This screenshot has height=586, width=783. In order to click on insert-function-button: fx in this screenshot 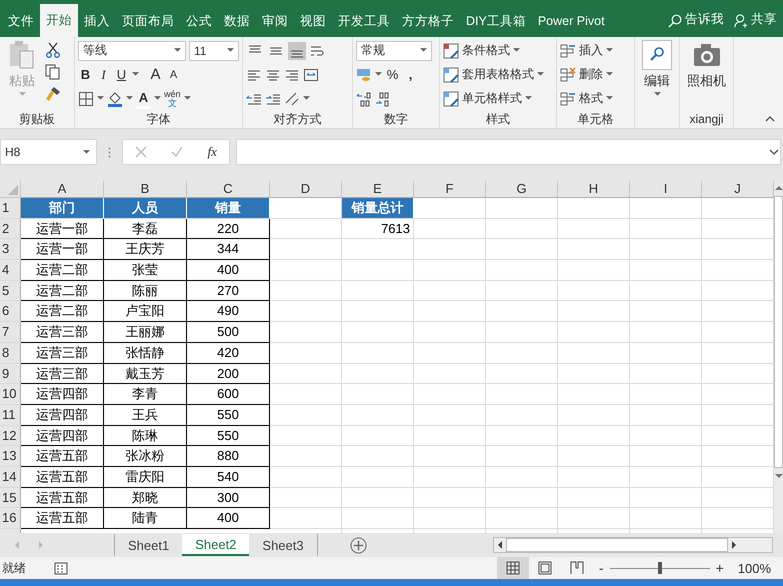, I will do `click(212, 152)`.